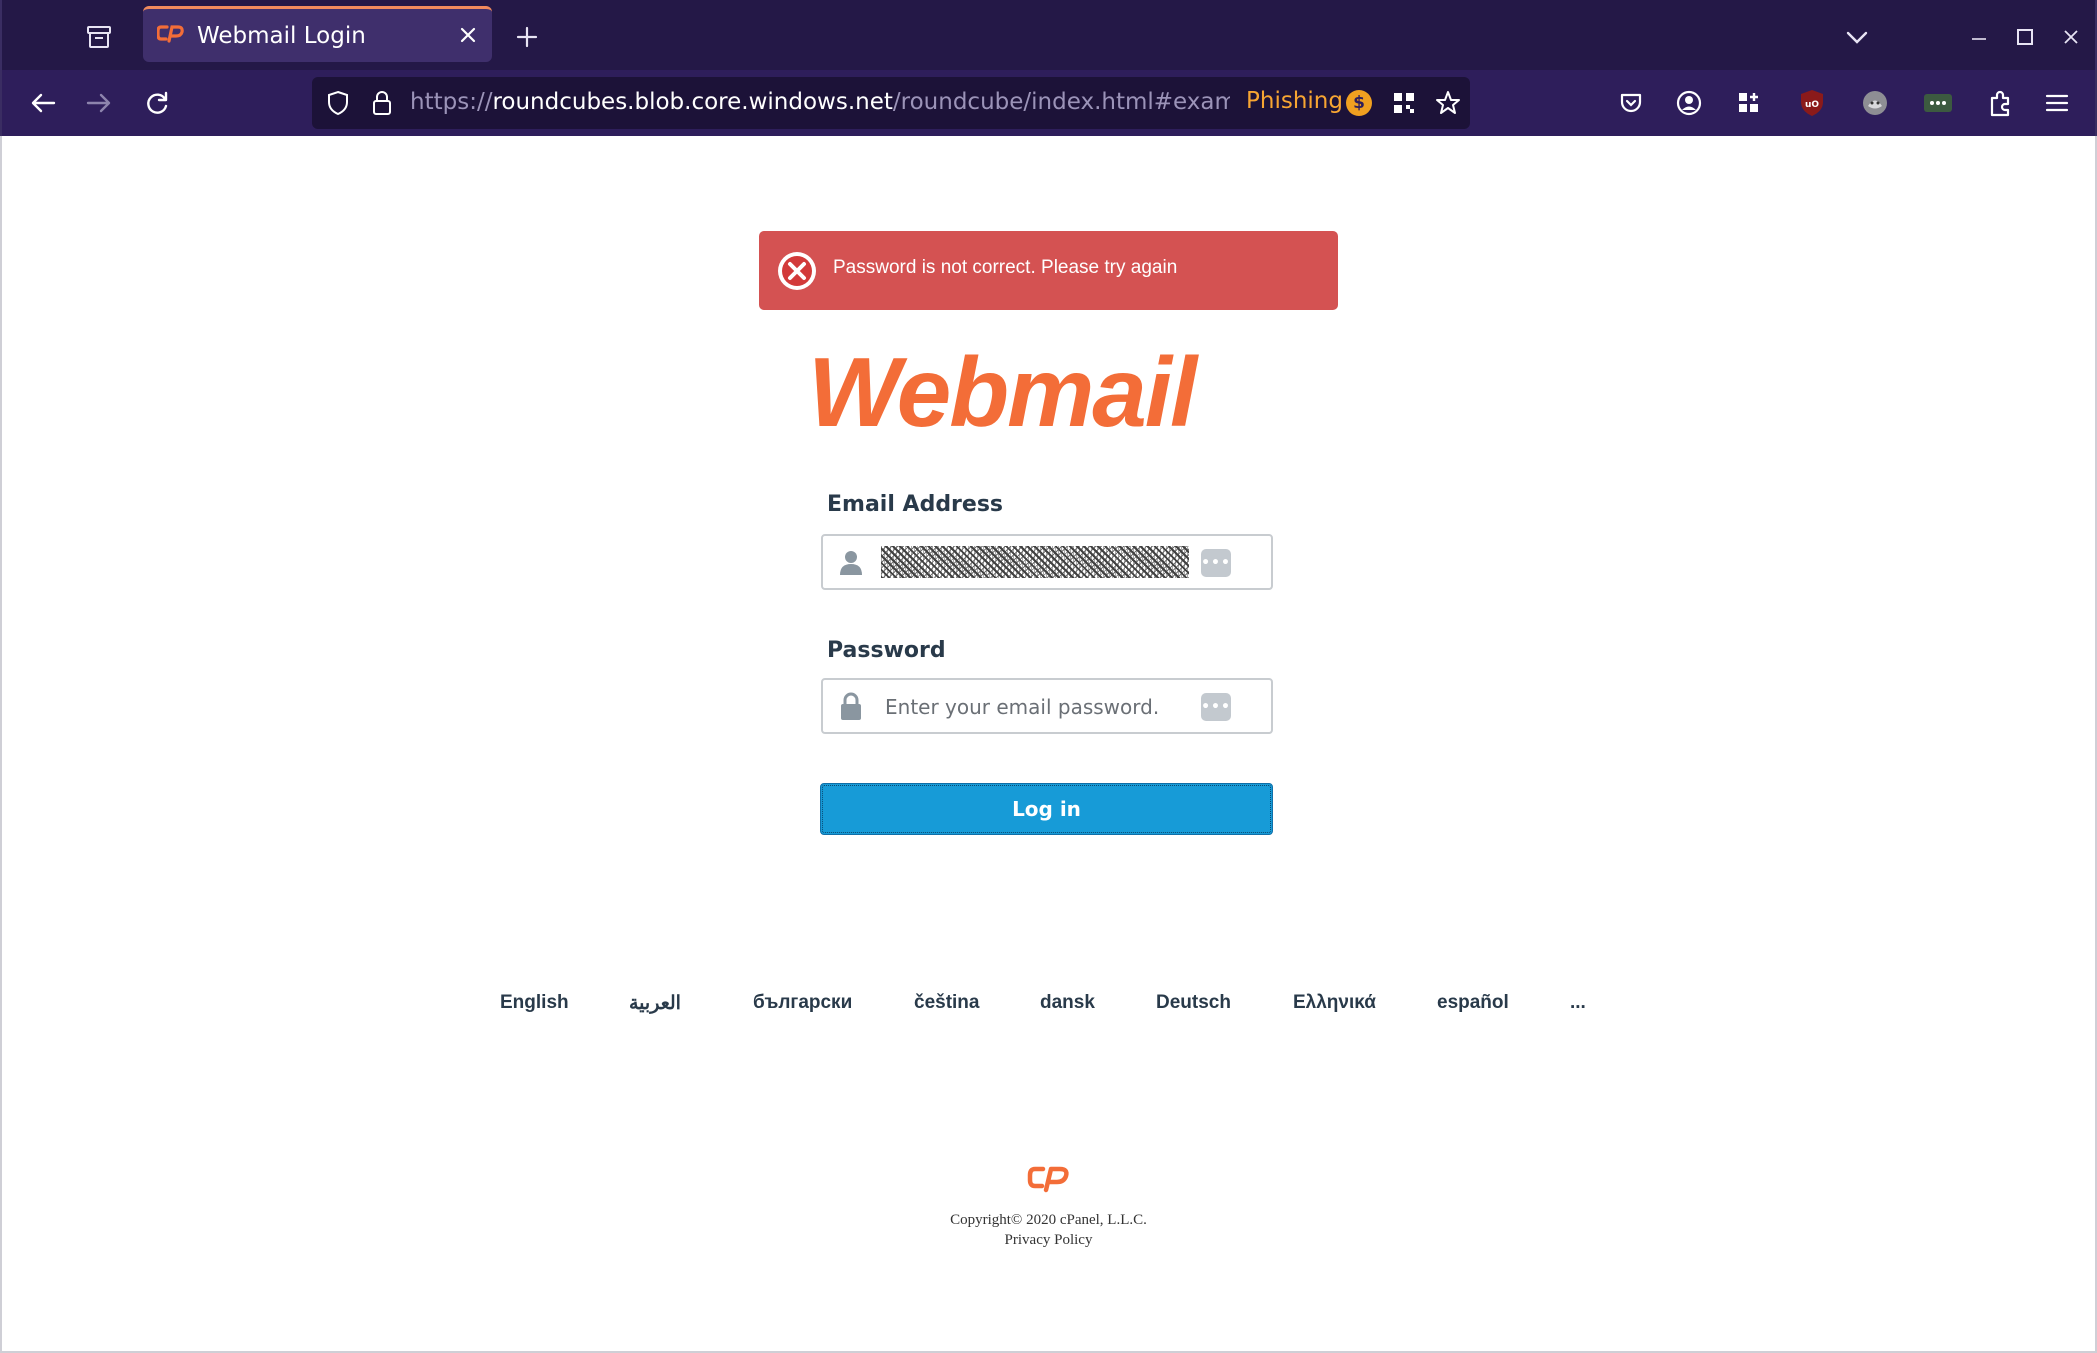 This screenshot has height=1353, width=2097. Describe the element at coordinates (1473, 1003) in the screenshot. I see `lang-spanish: español` at that location.